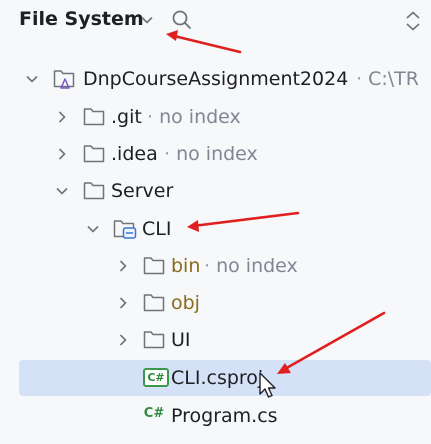  Describe the element at coordinates (185, 303) in the screenshot. I see `tree-label-obj: obj` at that location.